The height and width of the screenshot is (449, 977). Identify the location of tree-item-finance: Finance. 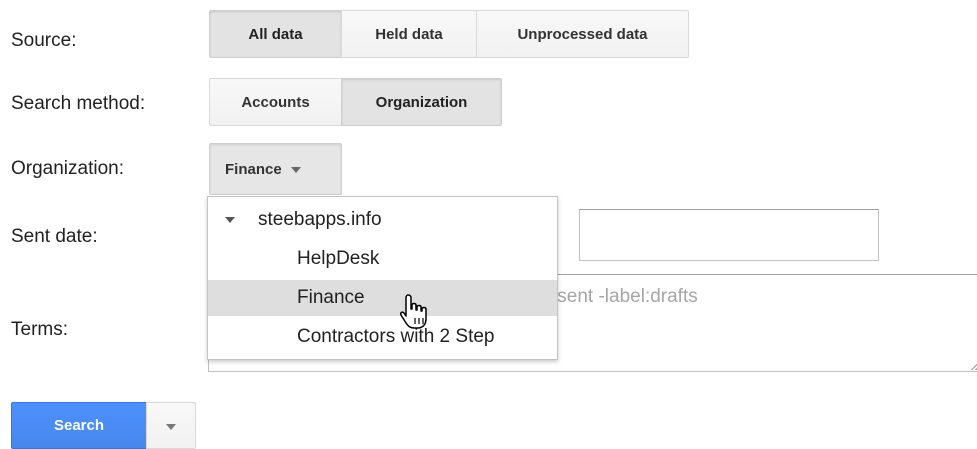
(382, 298).